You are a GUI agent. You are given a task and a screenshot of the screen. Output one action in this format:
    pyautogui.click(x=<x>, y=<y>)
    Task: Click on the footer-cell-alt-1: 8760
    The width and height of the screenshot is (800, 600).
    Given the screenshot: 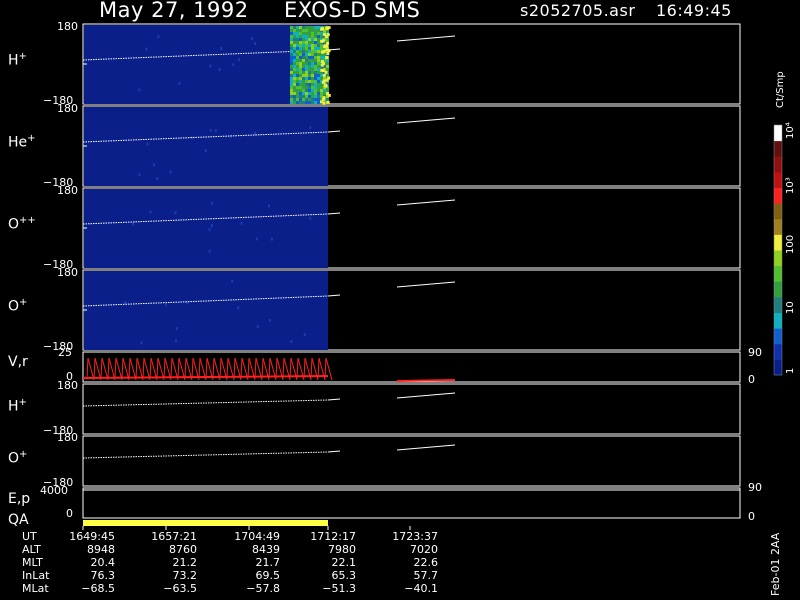 What is the action you would take?
    pyautogui.click(x=183, y=549)
    